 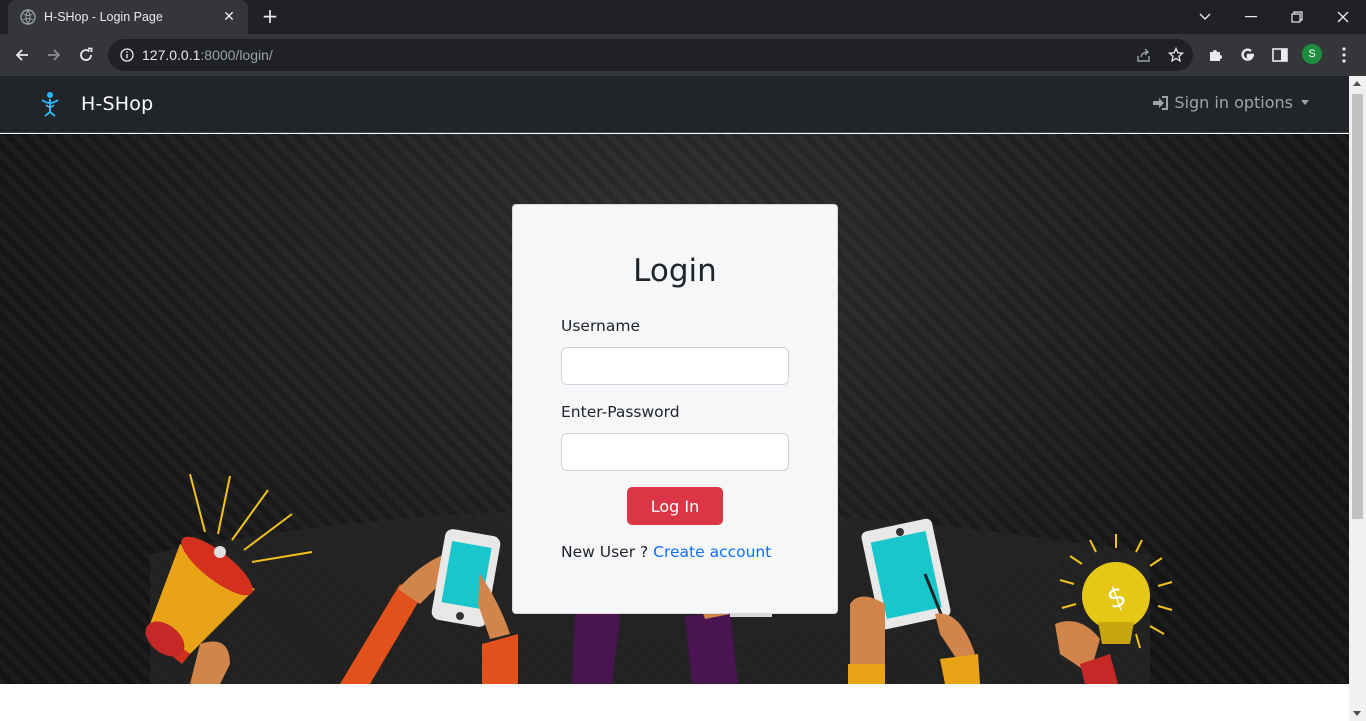 I want to click on browser-tab: H-SHop - Login Page ✕, so click(x=128, y=17).